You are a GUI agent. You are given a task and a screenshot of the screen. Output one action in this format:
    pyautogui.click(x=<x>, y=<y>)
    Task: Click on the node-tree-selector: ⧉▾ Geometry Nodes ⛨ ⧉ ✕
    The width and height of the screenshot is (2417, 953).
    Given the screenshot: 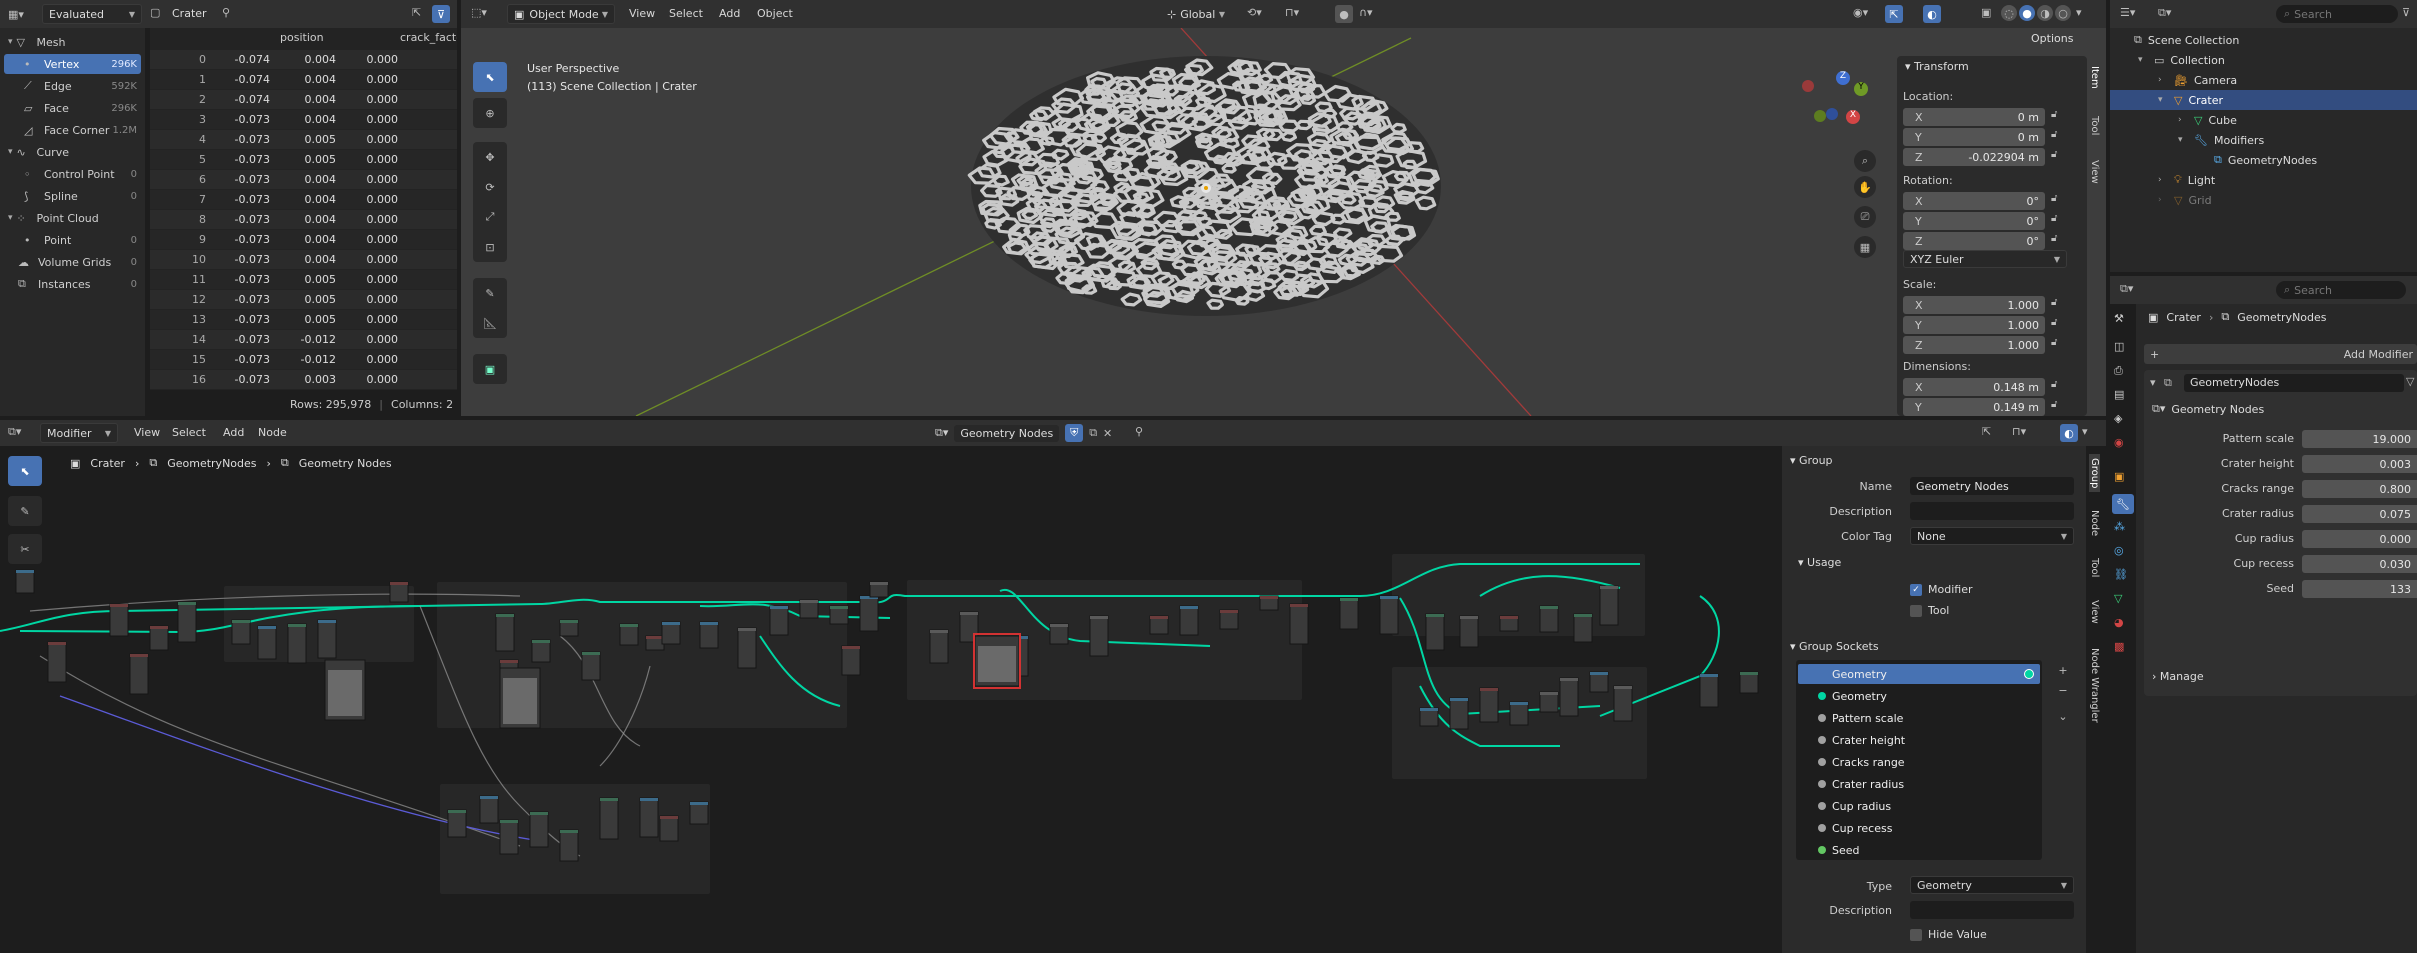 What is the action you would take?
    pyautogui.click(x=1023, y=433)
    